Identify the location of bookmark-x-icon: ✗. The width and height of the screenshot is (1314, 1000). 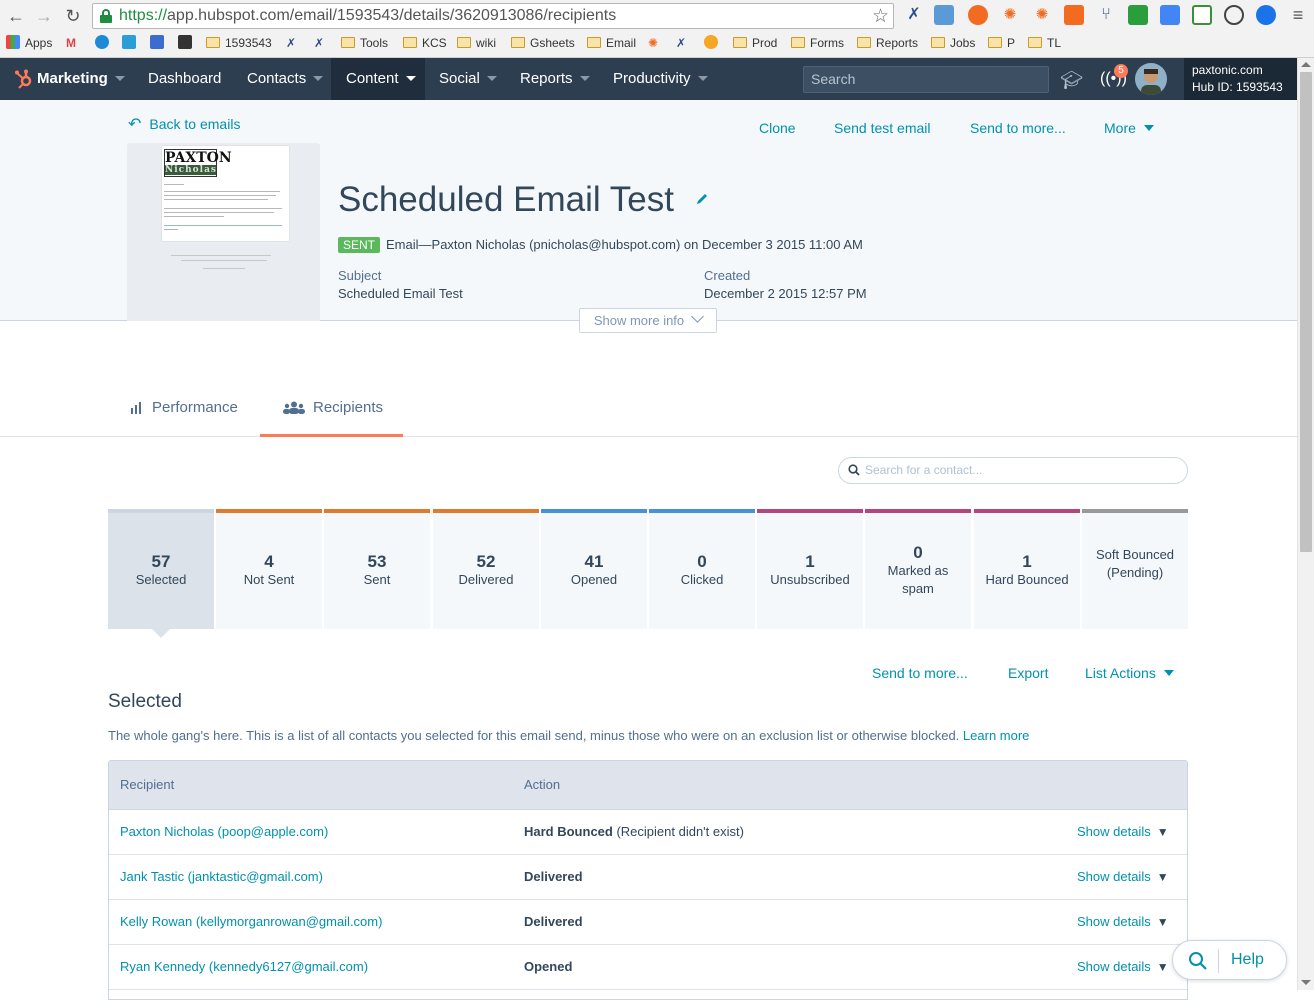
(291, 43).